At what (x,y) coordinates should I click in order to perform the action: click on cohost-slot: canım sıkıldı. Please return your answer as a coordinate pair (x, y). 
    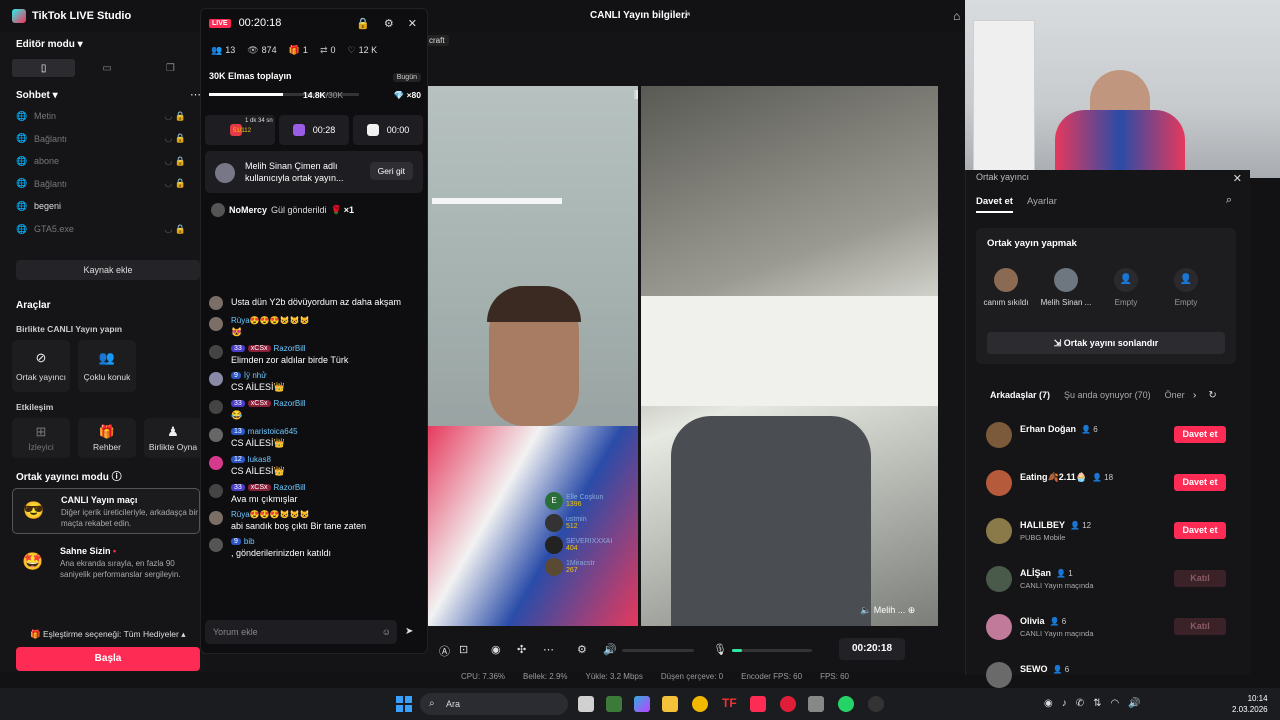
    Looking at the image, I should click on (1006, 287).